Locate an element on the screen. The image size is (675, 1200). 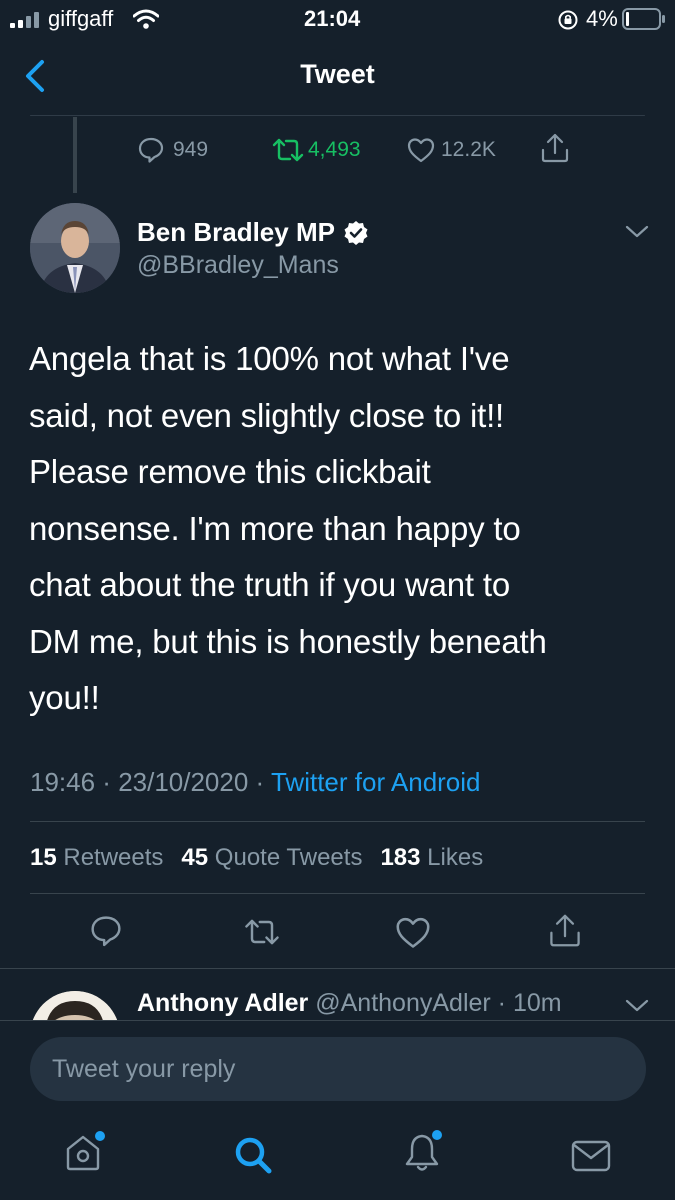
likes-stat: 183 Likes is located at coordinates (431, 858).